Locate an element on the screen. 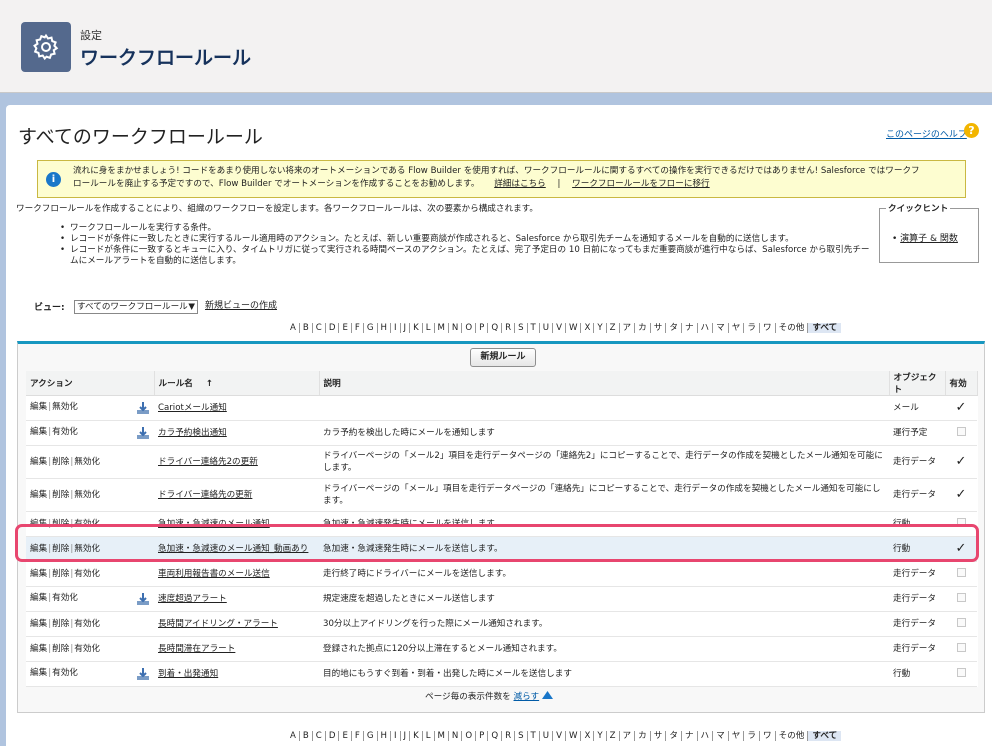 This screenshot has height=746, width=992. create-view-link: 新規ビューの作成 is located at coordinates (241, 304).